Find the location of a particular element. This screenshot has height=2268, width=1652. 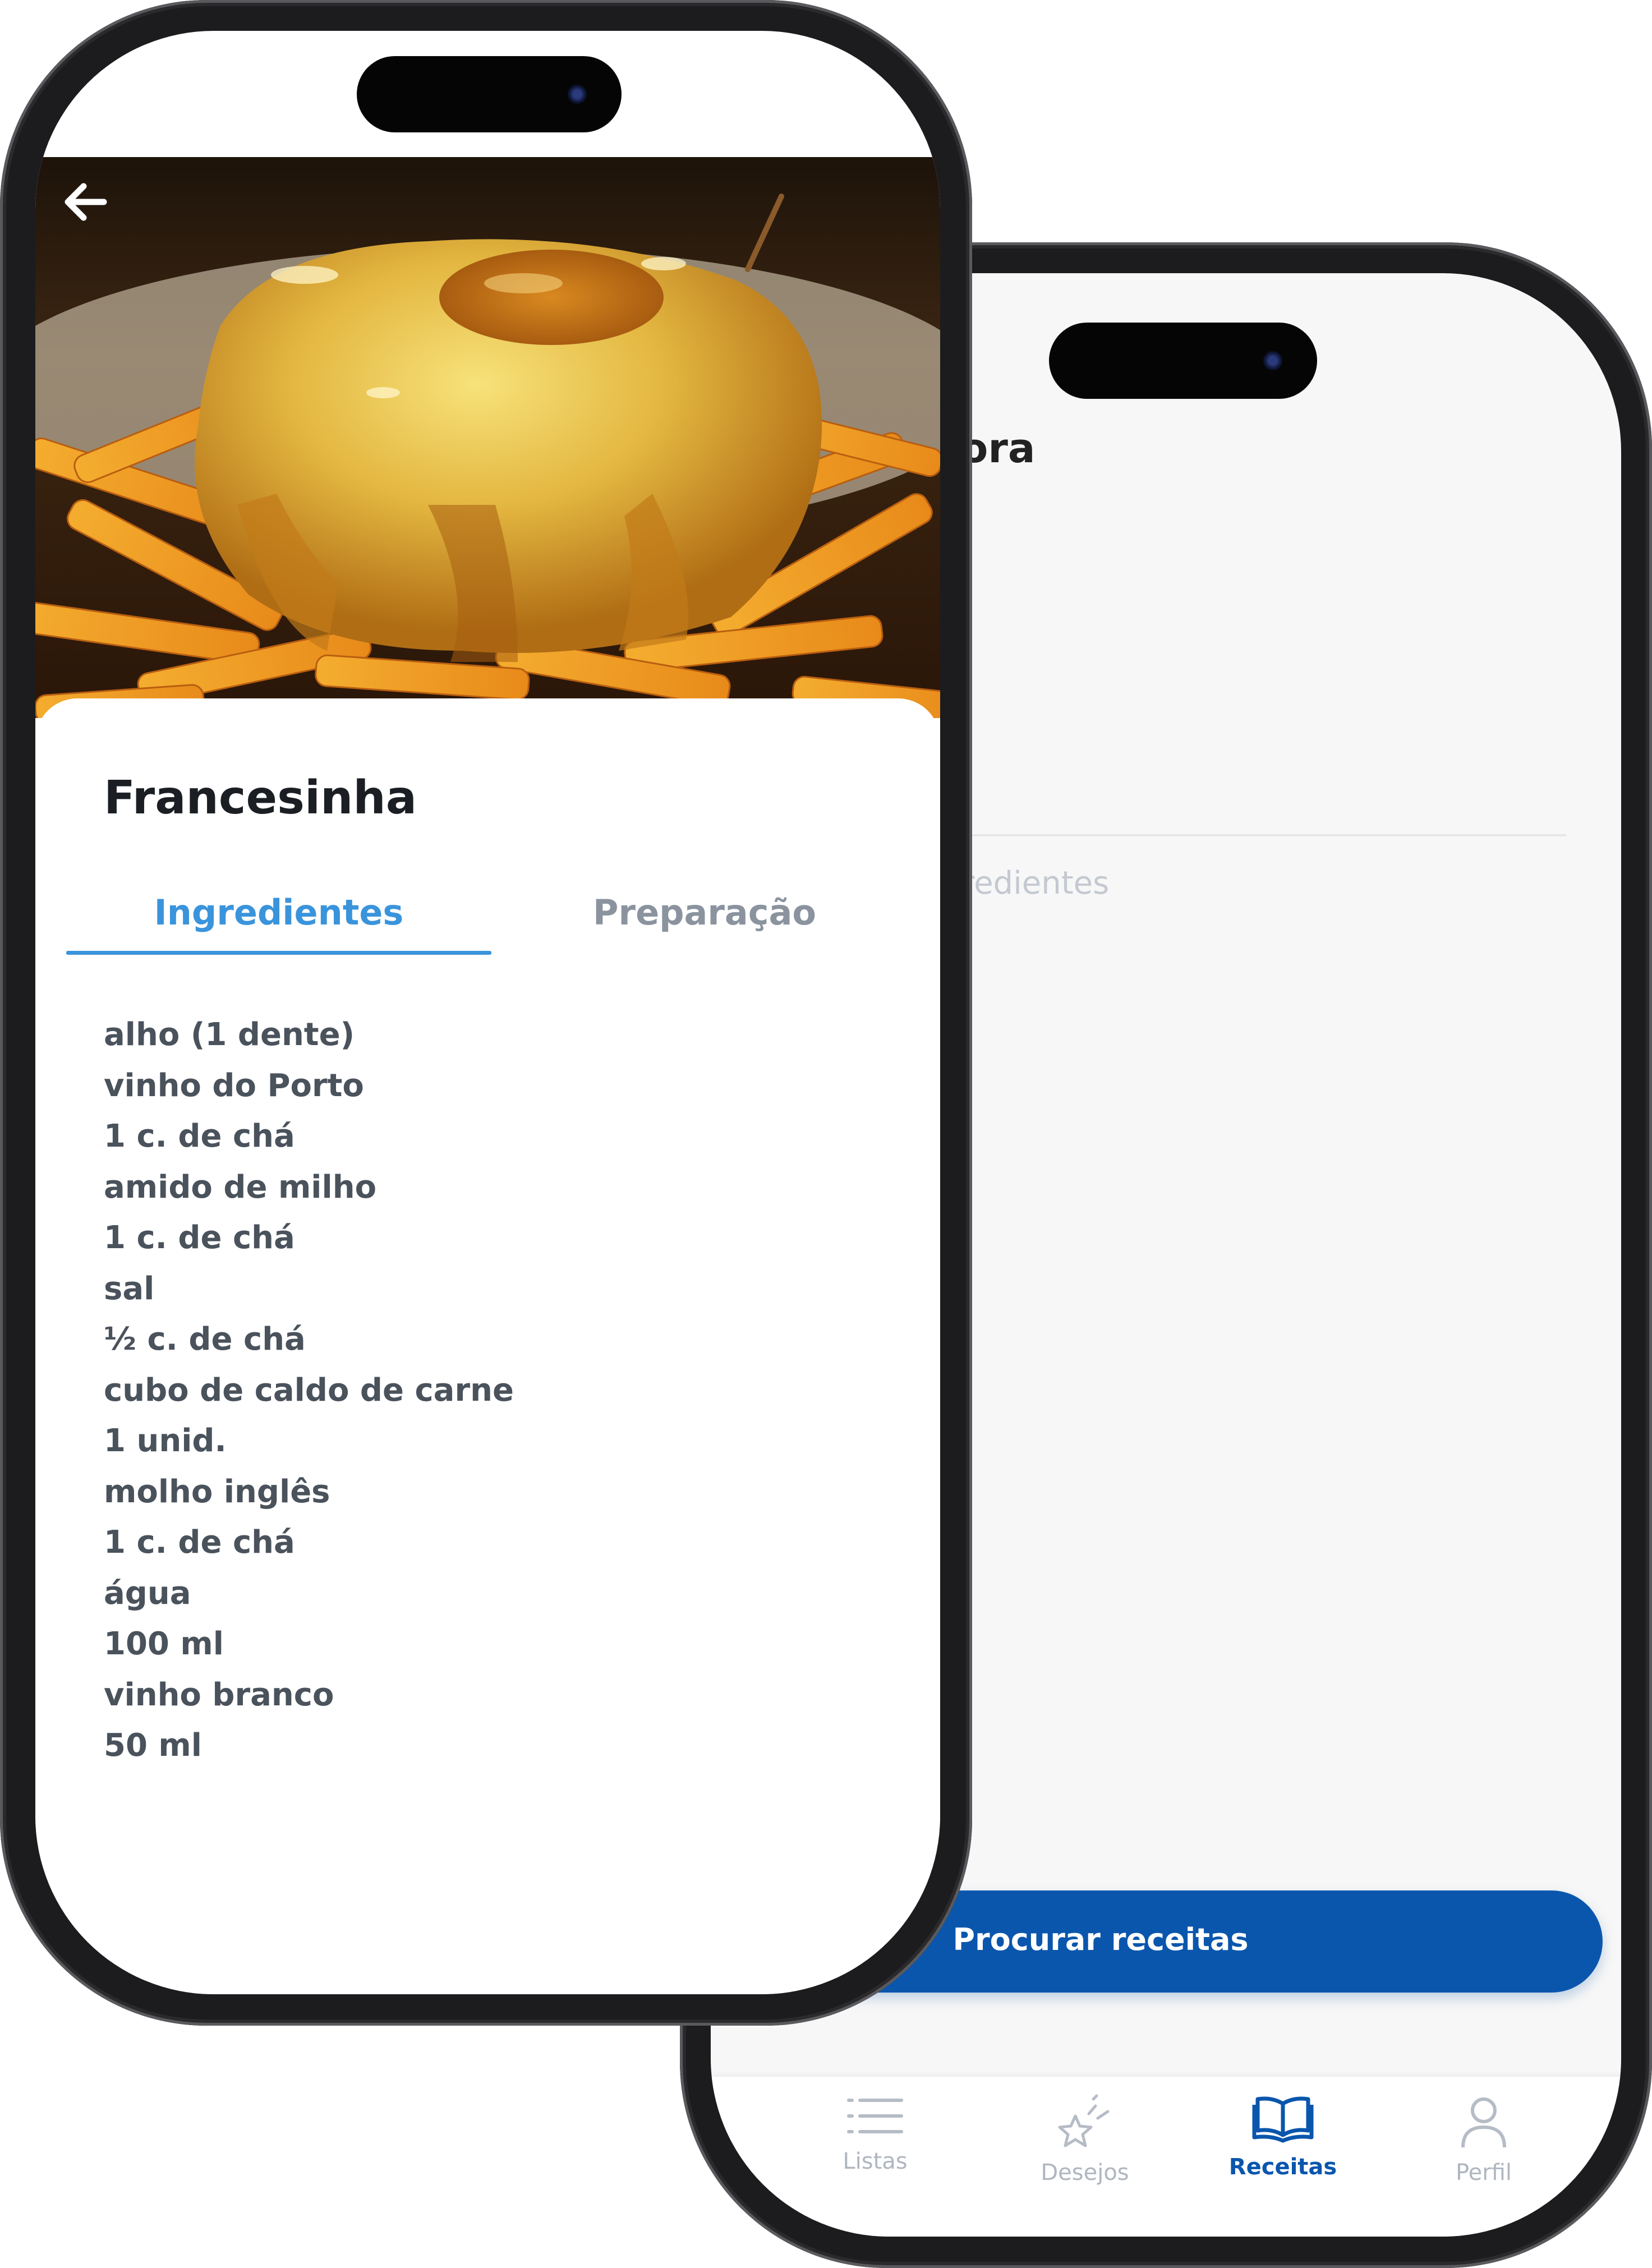

tab-desejos: Desejos is located at coordinates (1085, 2140).